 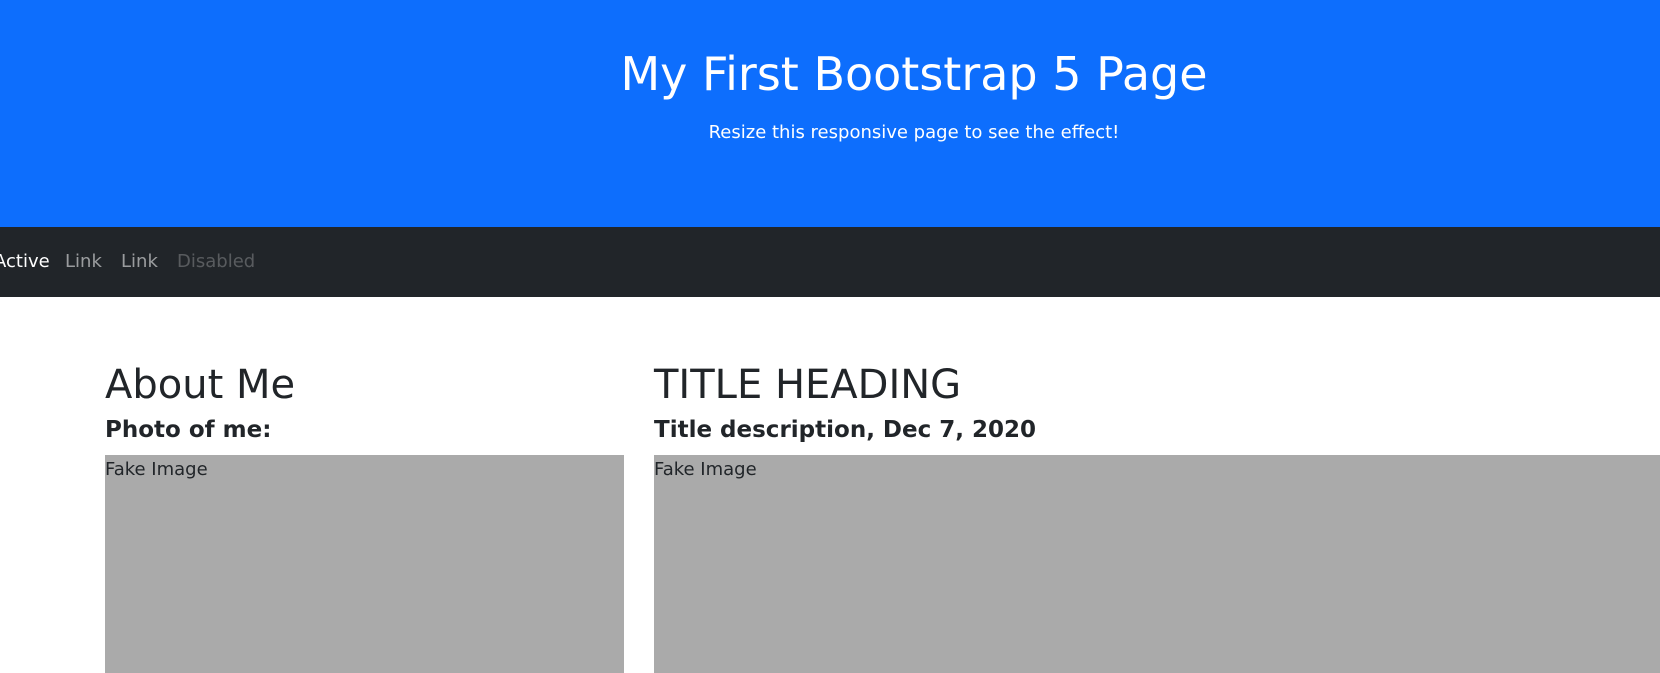 What do you see at coordinates (364, 564) in the screenshot?
I see `profile-image-placeholder: Fake Image` at bounding box center [364, 564].